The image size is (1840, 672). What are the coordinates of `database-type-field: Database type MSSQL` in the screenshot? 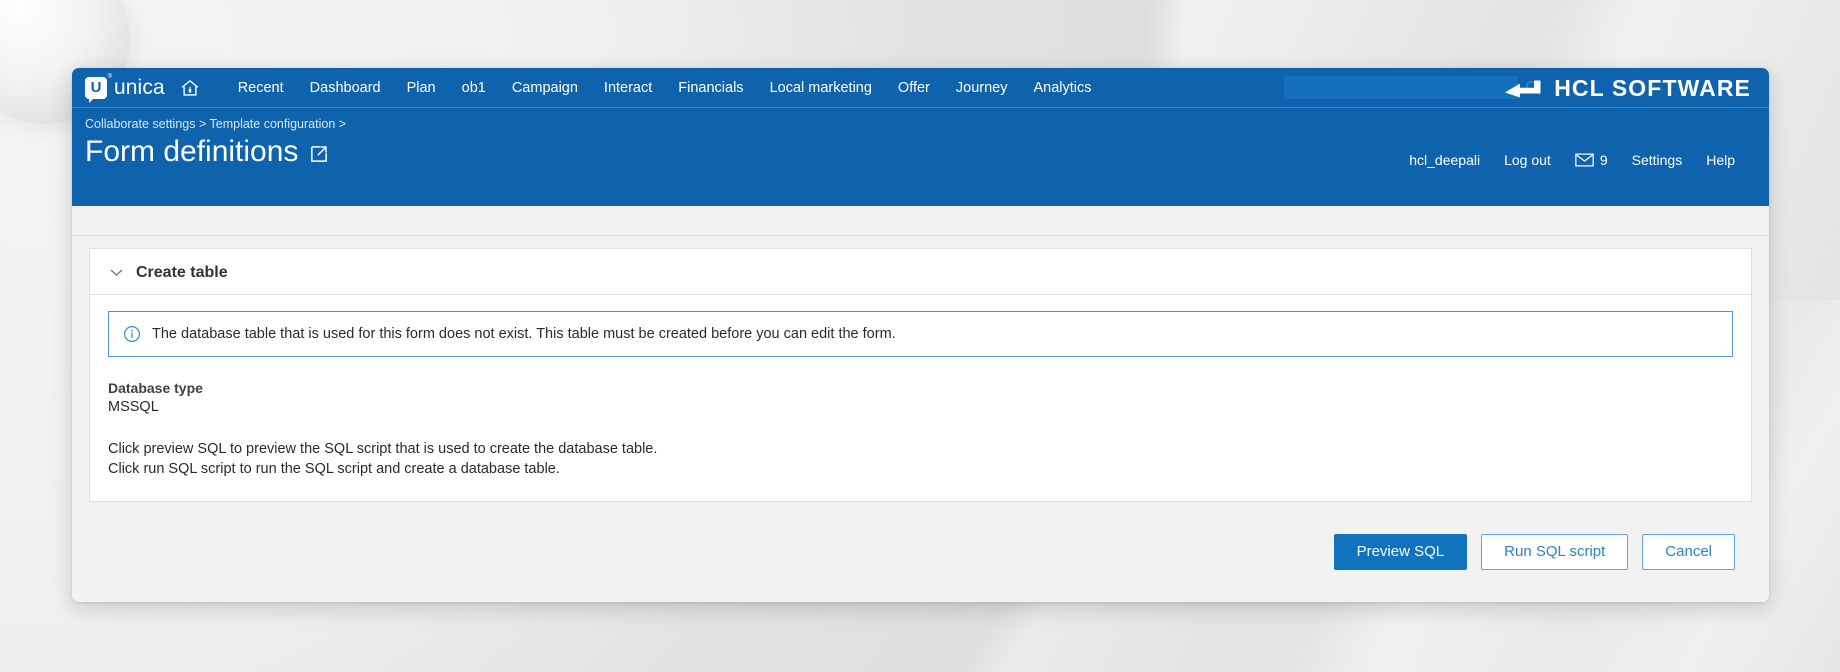 It's located at (920, 398).